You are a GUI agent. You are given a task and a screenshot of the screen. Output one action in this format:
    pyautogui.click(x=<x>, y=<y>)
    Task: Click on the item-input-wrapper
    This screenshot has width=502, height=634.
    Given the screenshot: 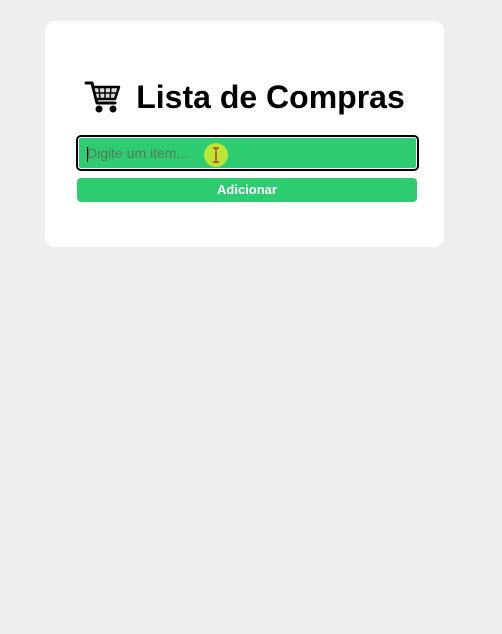 What is the action you would take?
    pyautogui.click(x=247, y=153)
    